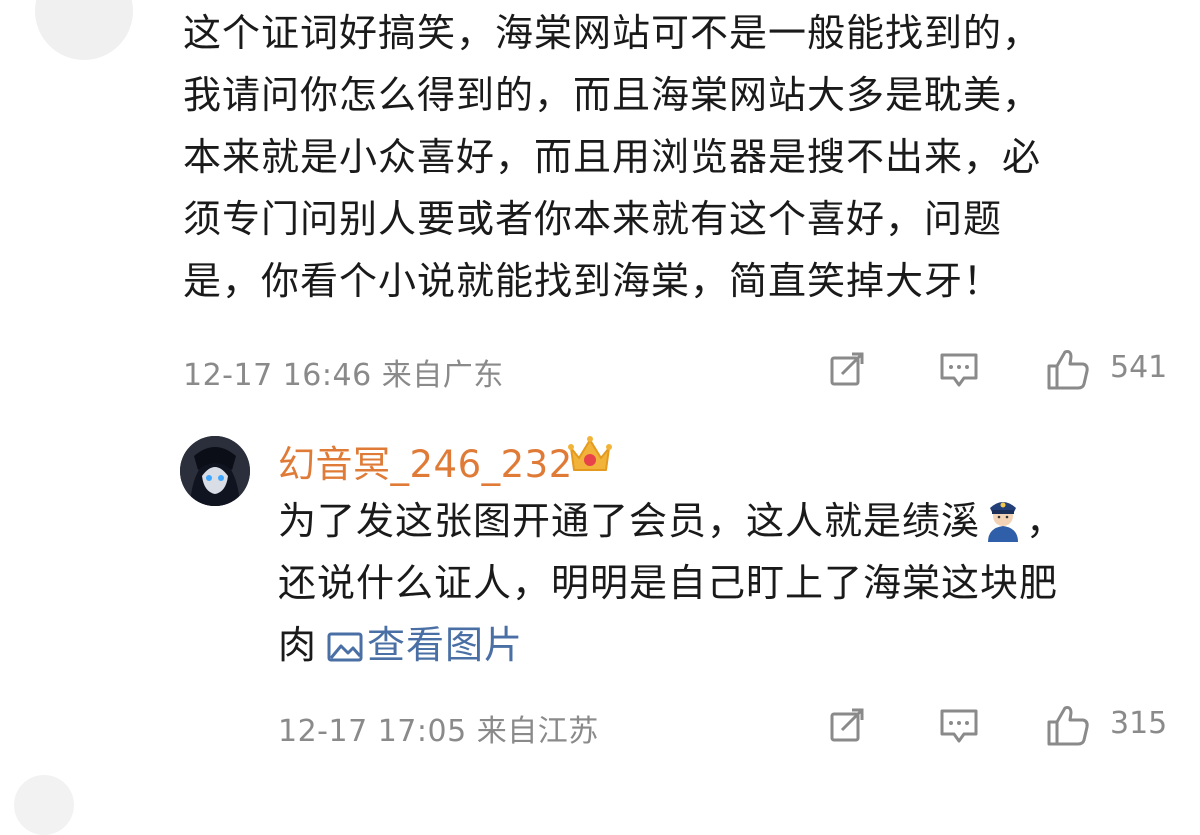 This screenshot has height=835, width=1200. I want to click on reply-text-segment: ，, so click(1046, 521).